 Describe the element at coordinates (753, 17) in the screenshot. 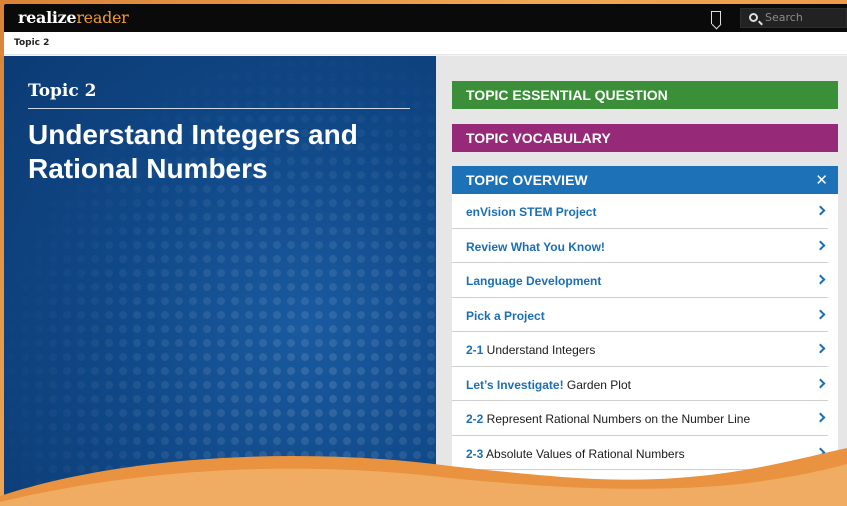

I see `search-icon` at that location.